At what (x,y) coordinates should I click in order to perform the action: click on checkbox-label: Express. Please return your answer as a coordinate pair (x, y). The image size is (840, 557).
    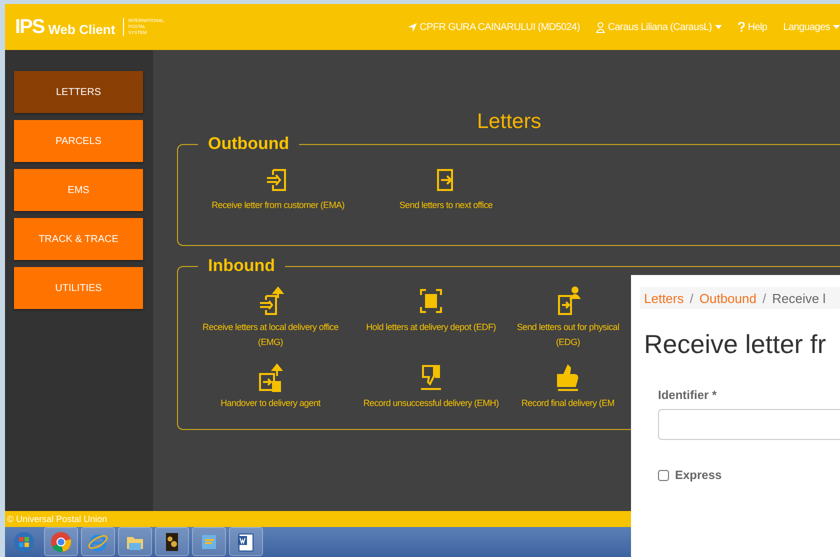
    Looking at the image, I should click on (698, 475).